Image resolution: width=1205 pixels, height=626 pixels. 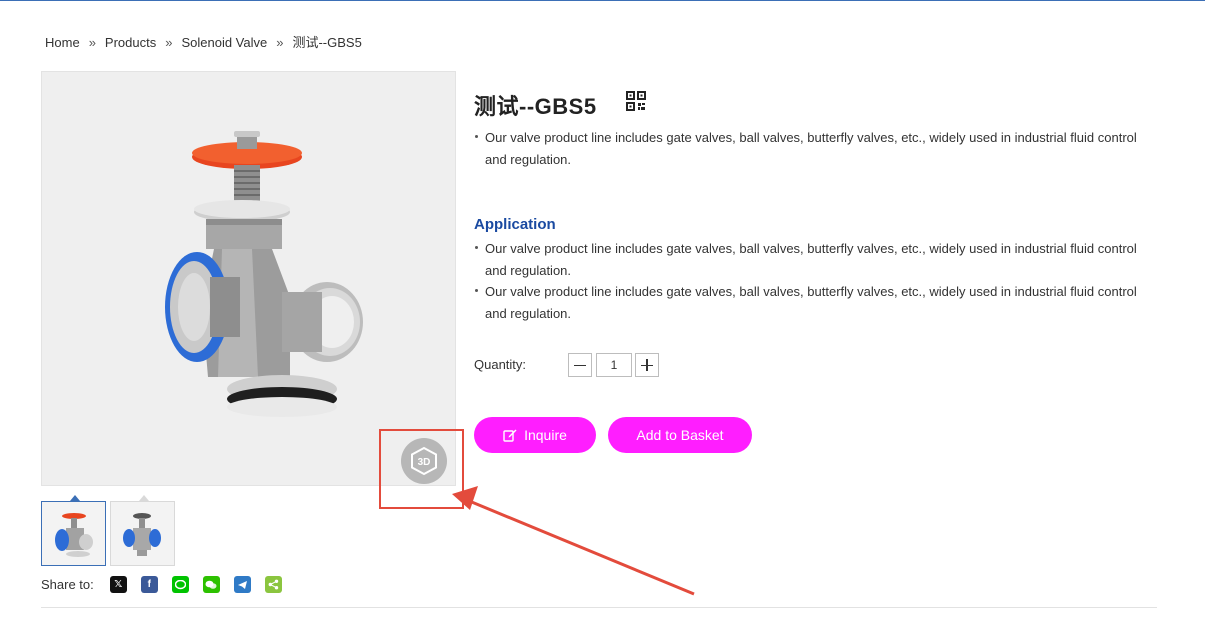 I want to click on facebook-icon: f, so click(x=149, y=584).